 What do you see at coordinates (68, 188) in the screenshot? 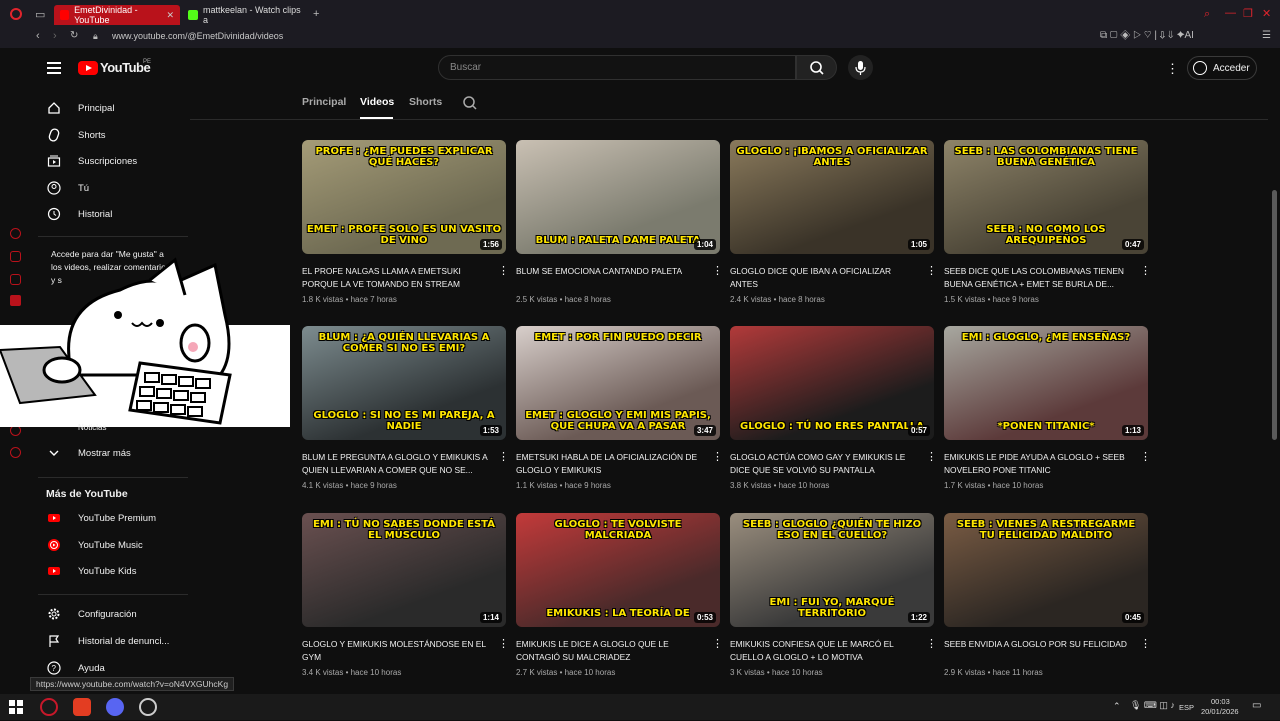
I see `sidebar-item-tu: Tú` at bounding box center [68, 188].